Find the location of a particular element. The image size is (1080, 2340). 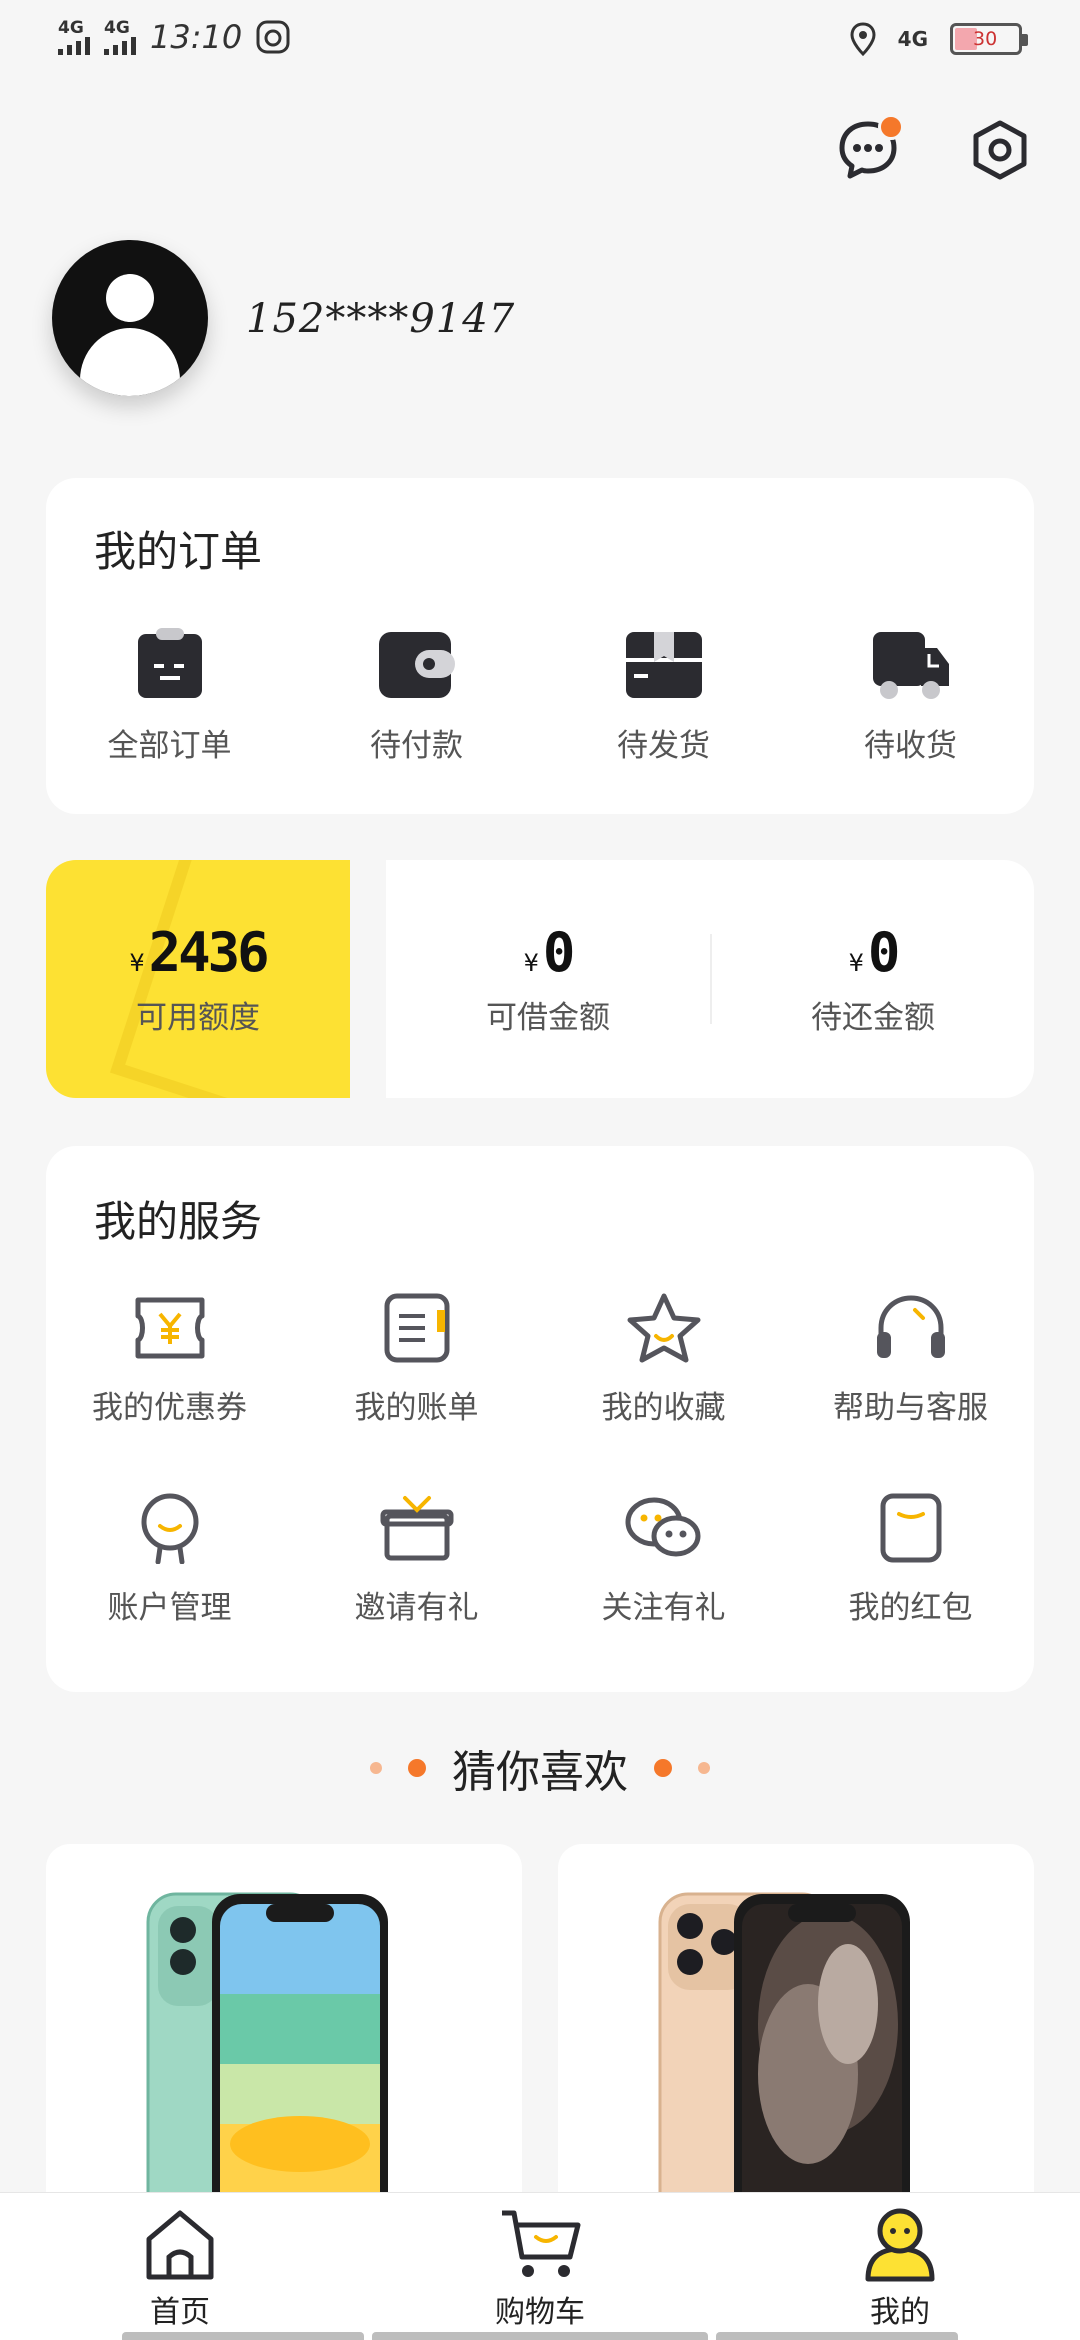

nav-profile: 我的 is located at coordinates (900, 2268).